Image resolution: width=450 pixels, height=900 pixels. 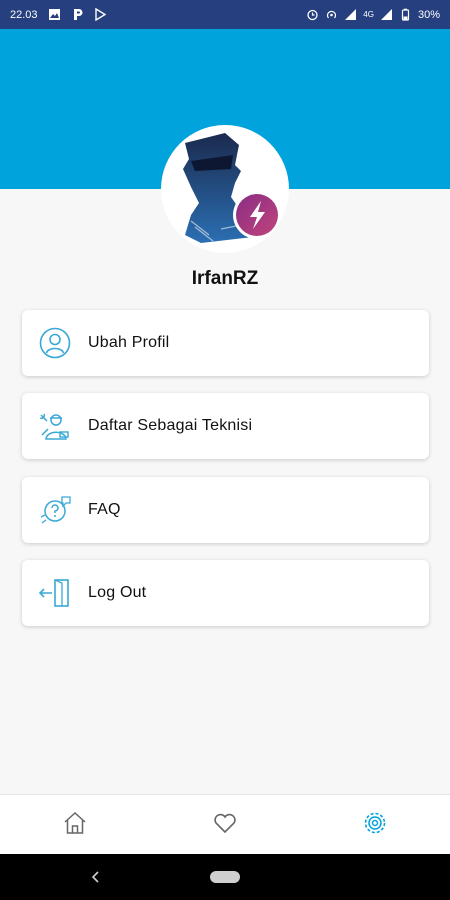 What do you see at coordinates (225, 593) in the screenshot?
I see `menu-item-log-out: Log Out` at bounding box center [225, 593].